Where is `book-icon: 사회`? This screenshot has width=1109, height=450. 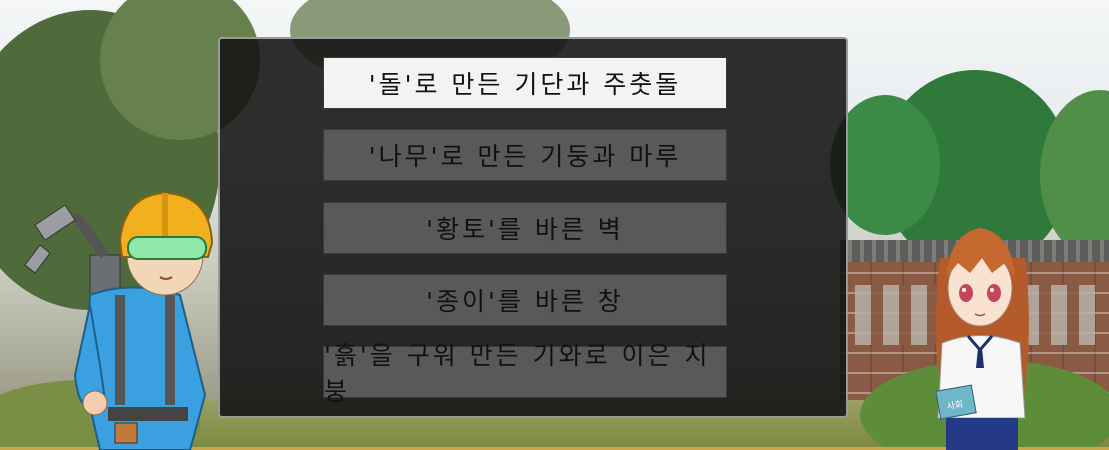
book-icon: 사회 is located at coordinates (956, 402).